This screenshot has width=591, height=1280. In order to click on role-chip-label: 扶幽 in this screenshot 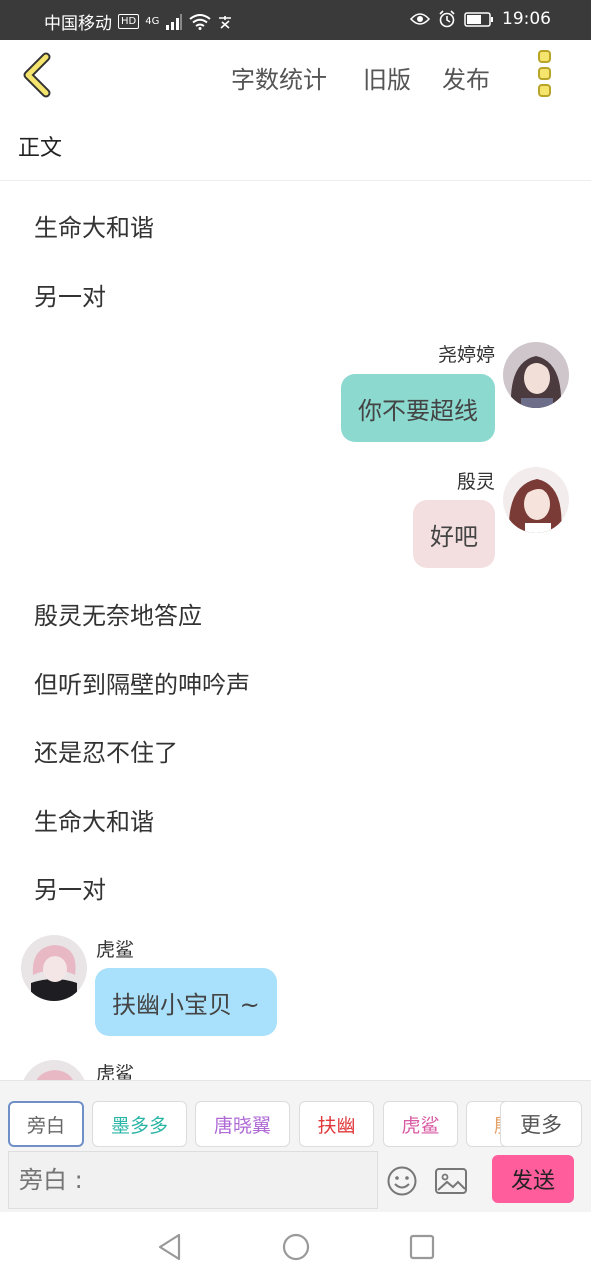, I will do `click(336, 1125)`.